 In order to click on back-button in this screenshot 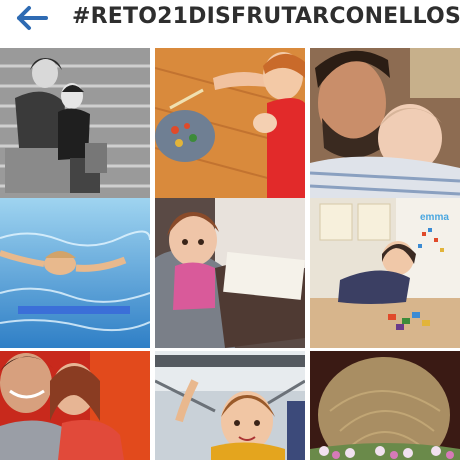, I will do `click(32, 18)`.